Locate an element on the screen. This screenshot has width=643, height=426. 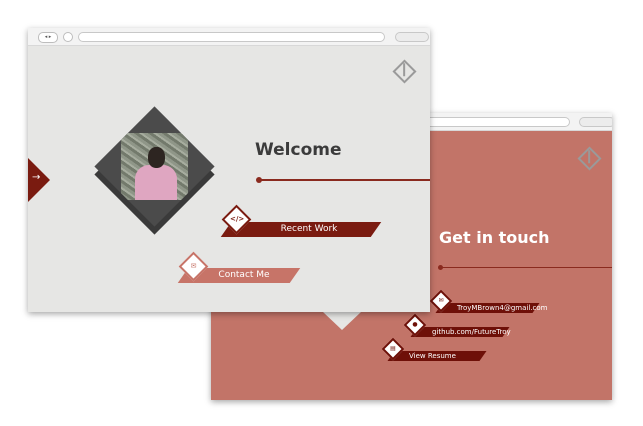
recent-work-label: Recent Work is located at coordinates (309, 229).